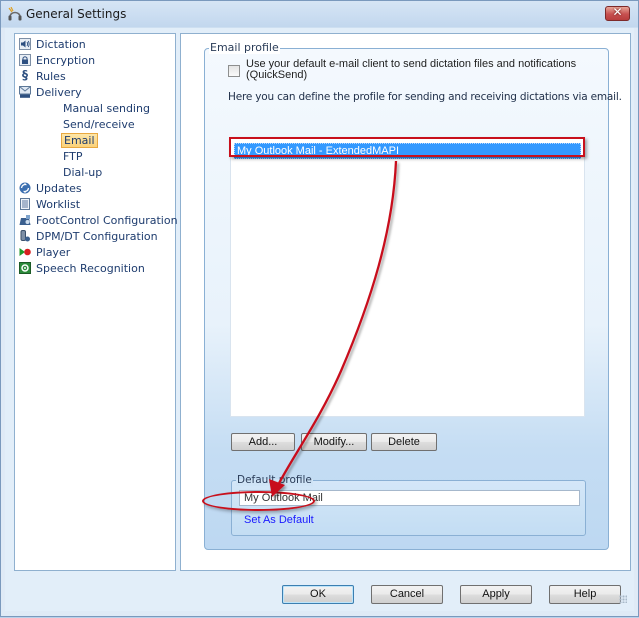  I want to click on close-icon: ✕, so click(617, 12).